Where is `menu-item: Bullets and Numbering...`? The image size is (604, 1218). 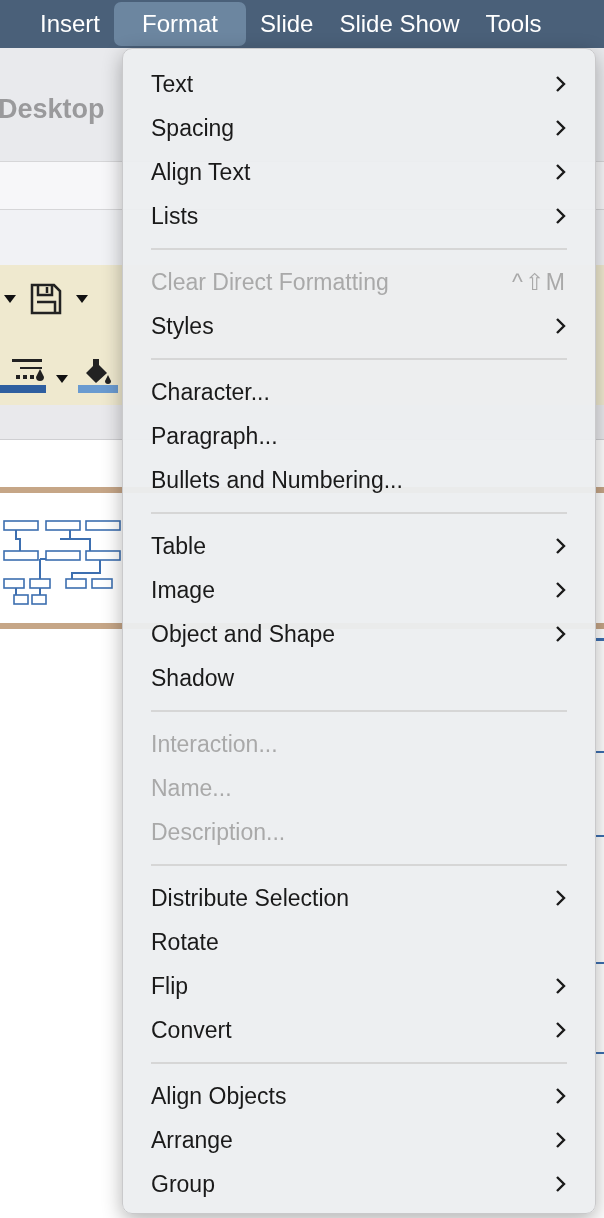 menu-item: Bullets and Numbering... is located at coordinates (359, 480).